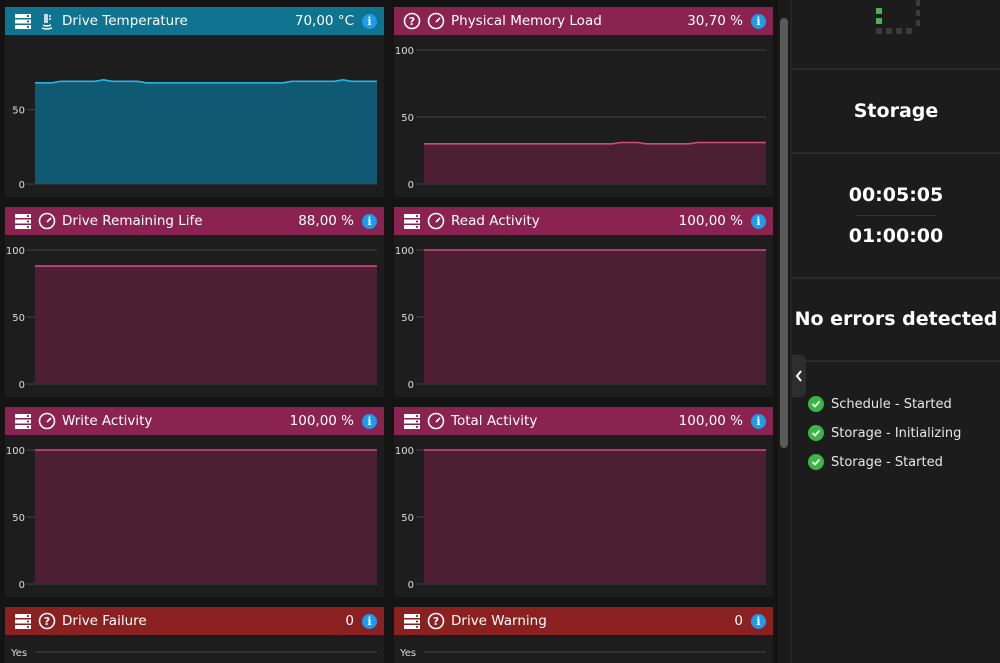 Image resolution: width=1000 pixels, height=663 pixels. I want to click on widget-header: Read Activity 100,00 % i, so click(583, 221).